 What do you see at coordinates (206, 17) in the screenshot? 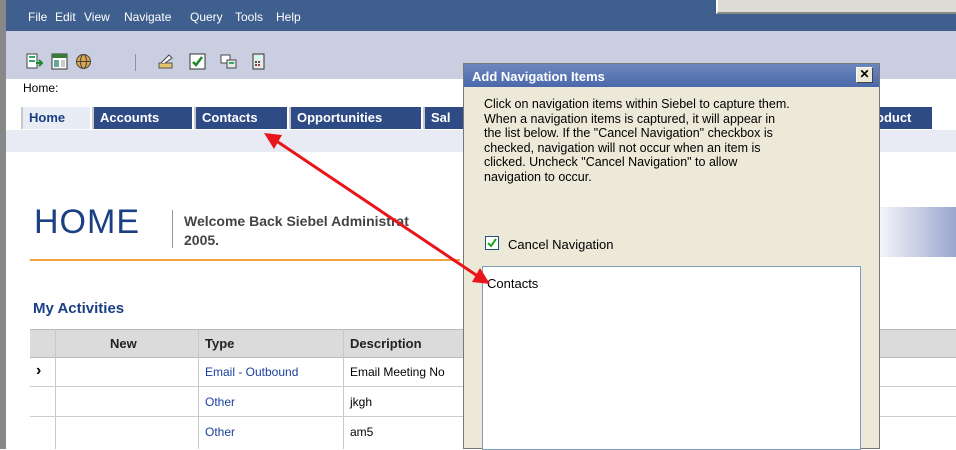
I see `menu-query: Query` at bounding box center [206, 17].